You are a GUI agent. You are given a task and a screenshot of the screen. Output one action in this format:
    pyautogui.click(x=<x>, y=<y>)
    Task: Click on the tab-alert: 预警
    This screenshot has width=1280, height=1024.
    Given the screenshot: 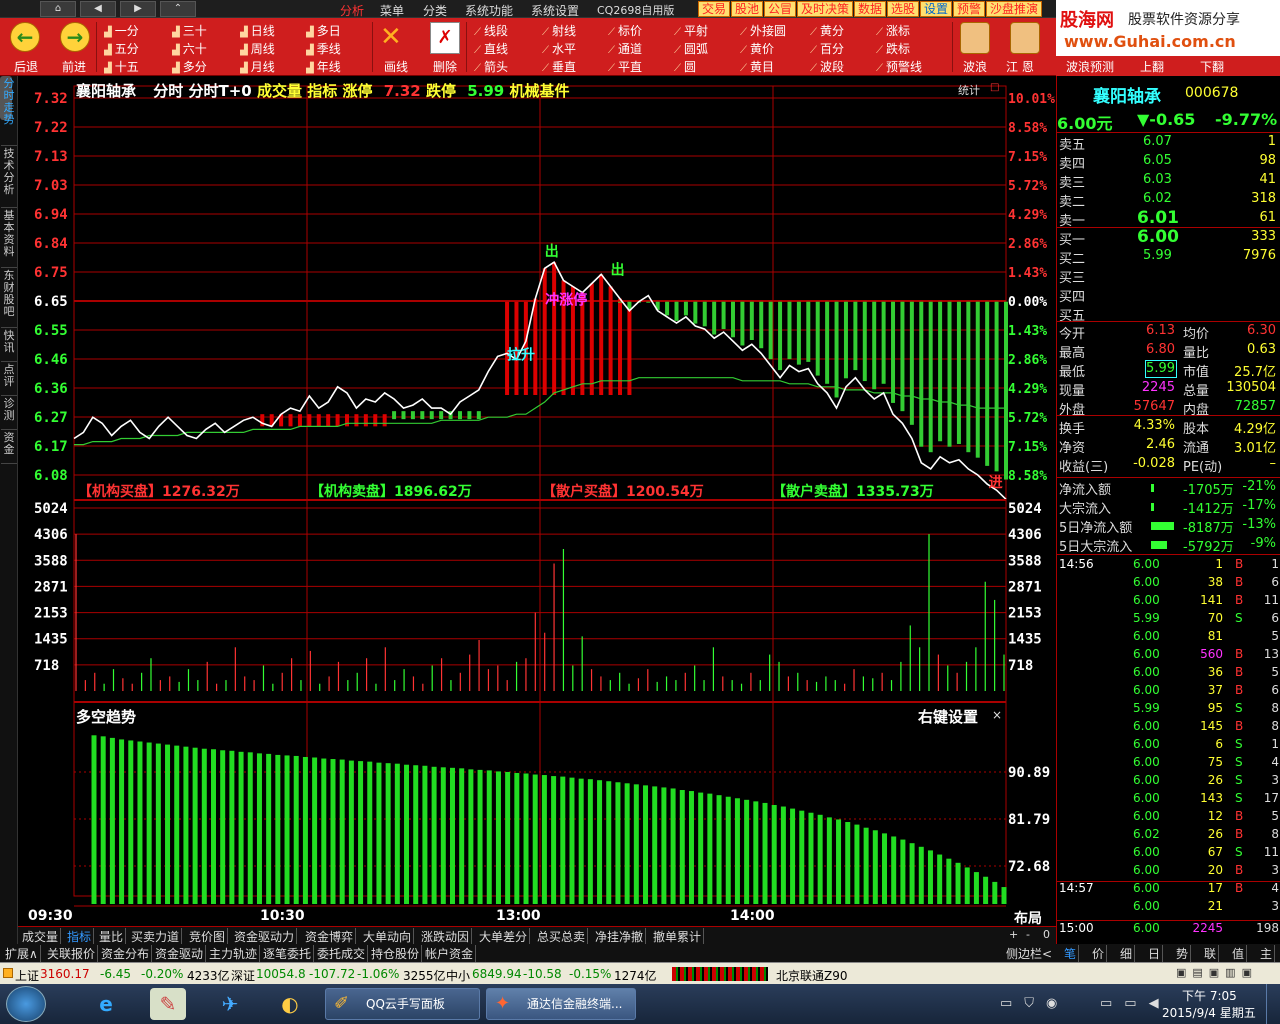 What is the action you would take?
    pyautogui.click(x=969, y=9)
    